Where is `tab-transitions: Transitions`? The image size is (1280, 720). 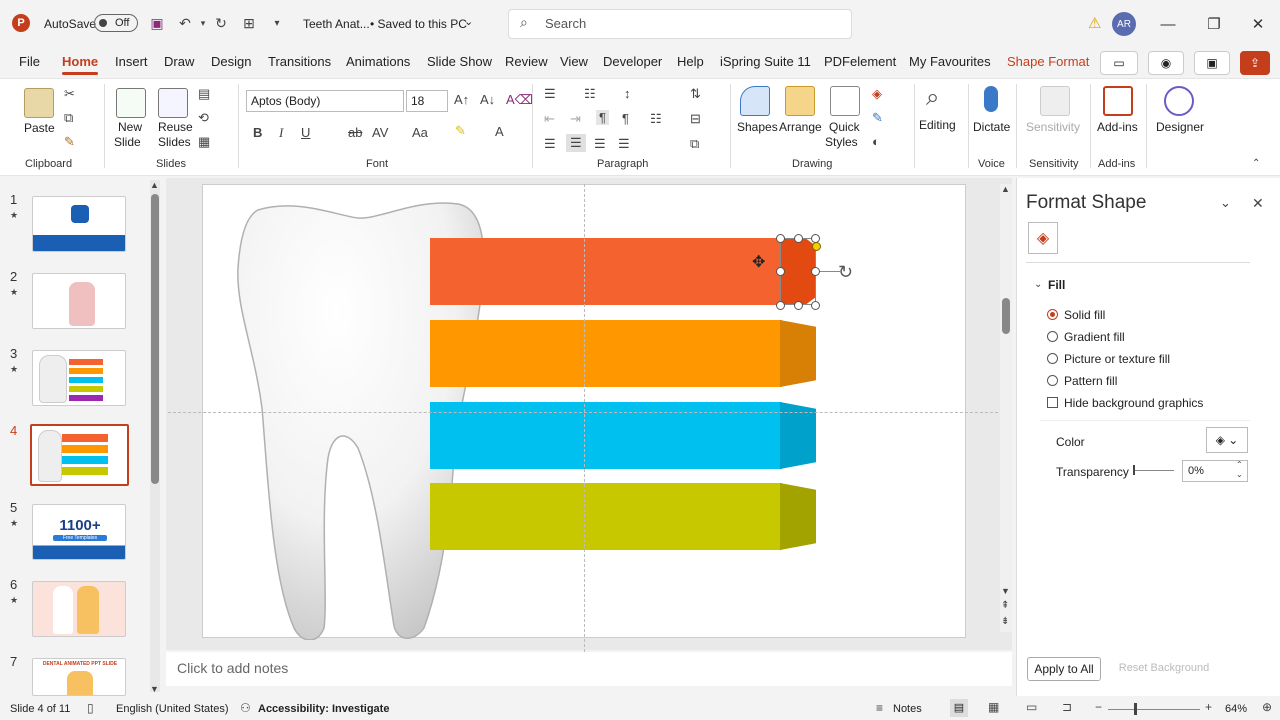 tab-transitions: Transitions is located at coordinates (299, 61).